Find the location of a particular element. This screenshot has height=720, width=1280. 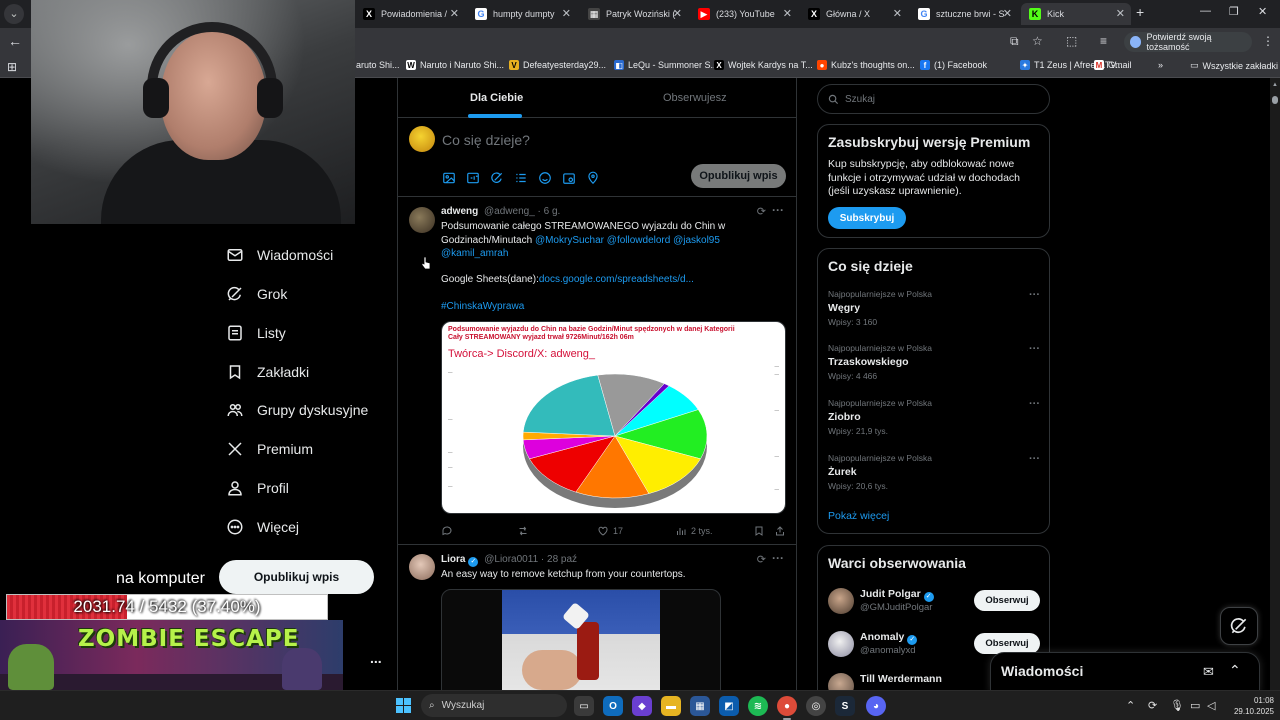

discord-icon: ◕ is located at coordinates (876, 706).